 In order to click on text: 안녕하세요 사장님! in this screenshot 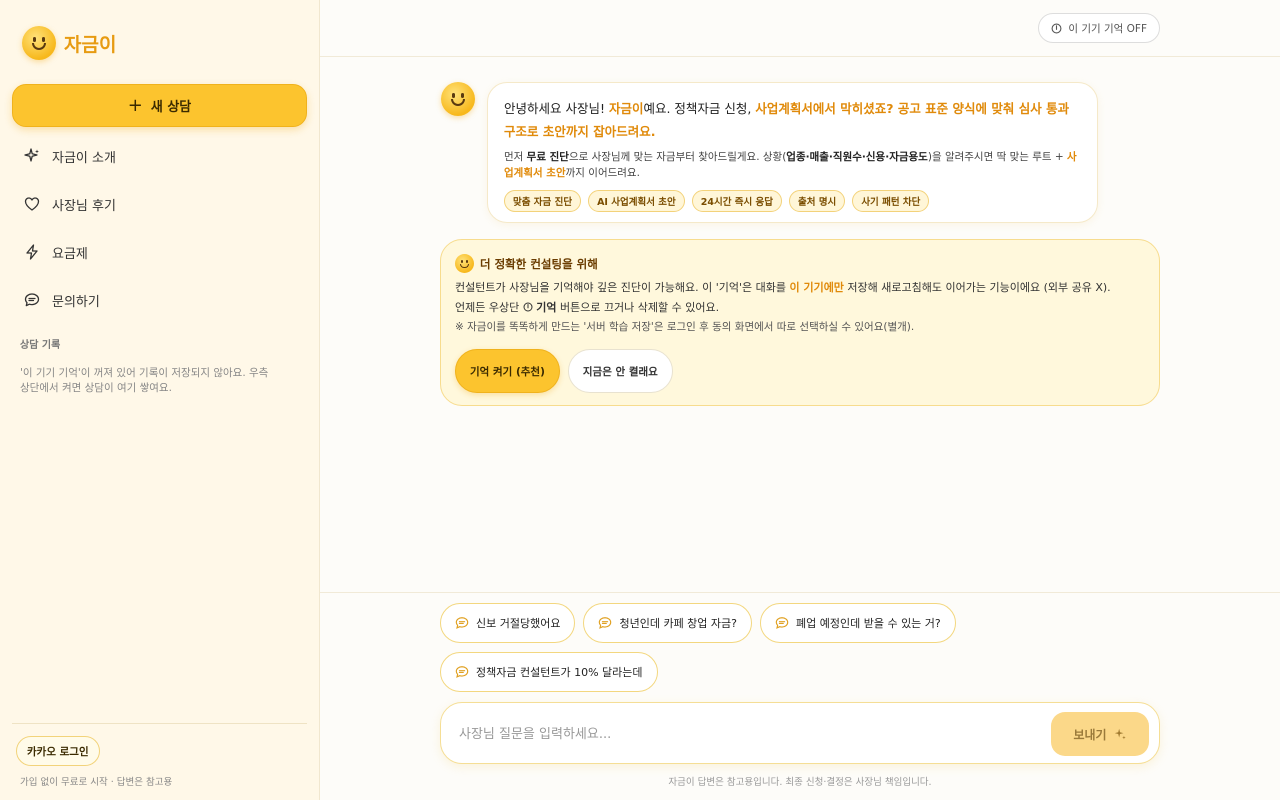, I will do `click(556, 108)`.